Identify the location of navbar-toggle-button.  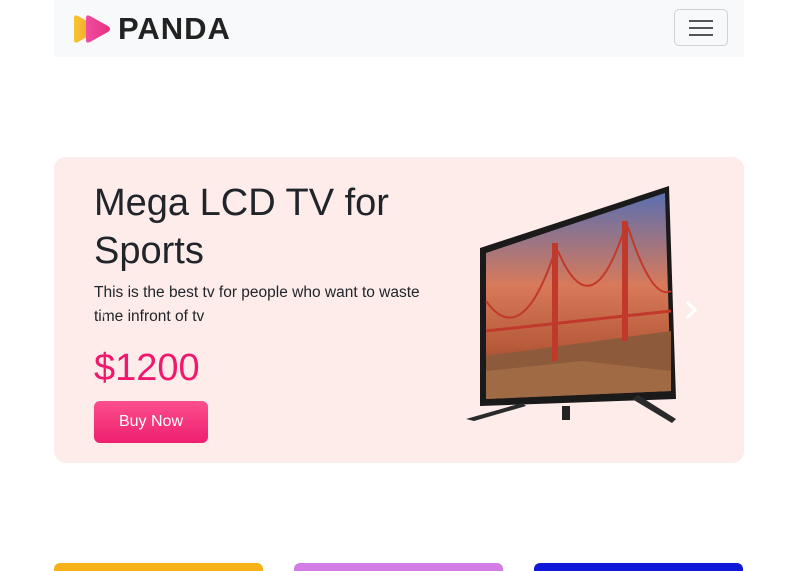
(701, 27).